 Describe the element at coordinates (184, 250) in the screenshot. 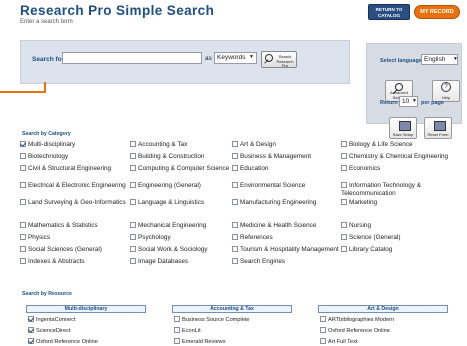

I see `category-option: Social Work & Sociology` at that location.